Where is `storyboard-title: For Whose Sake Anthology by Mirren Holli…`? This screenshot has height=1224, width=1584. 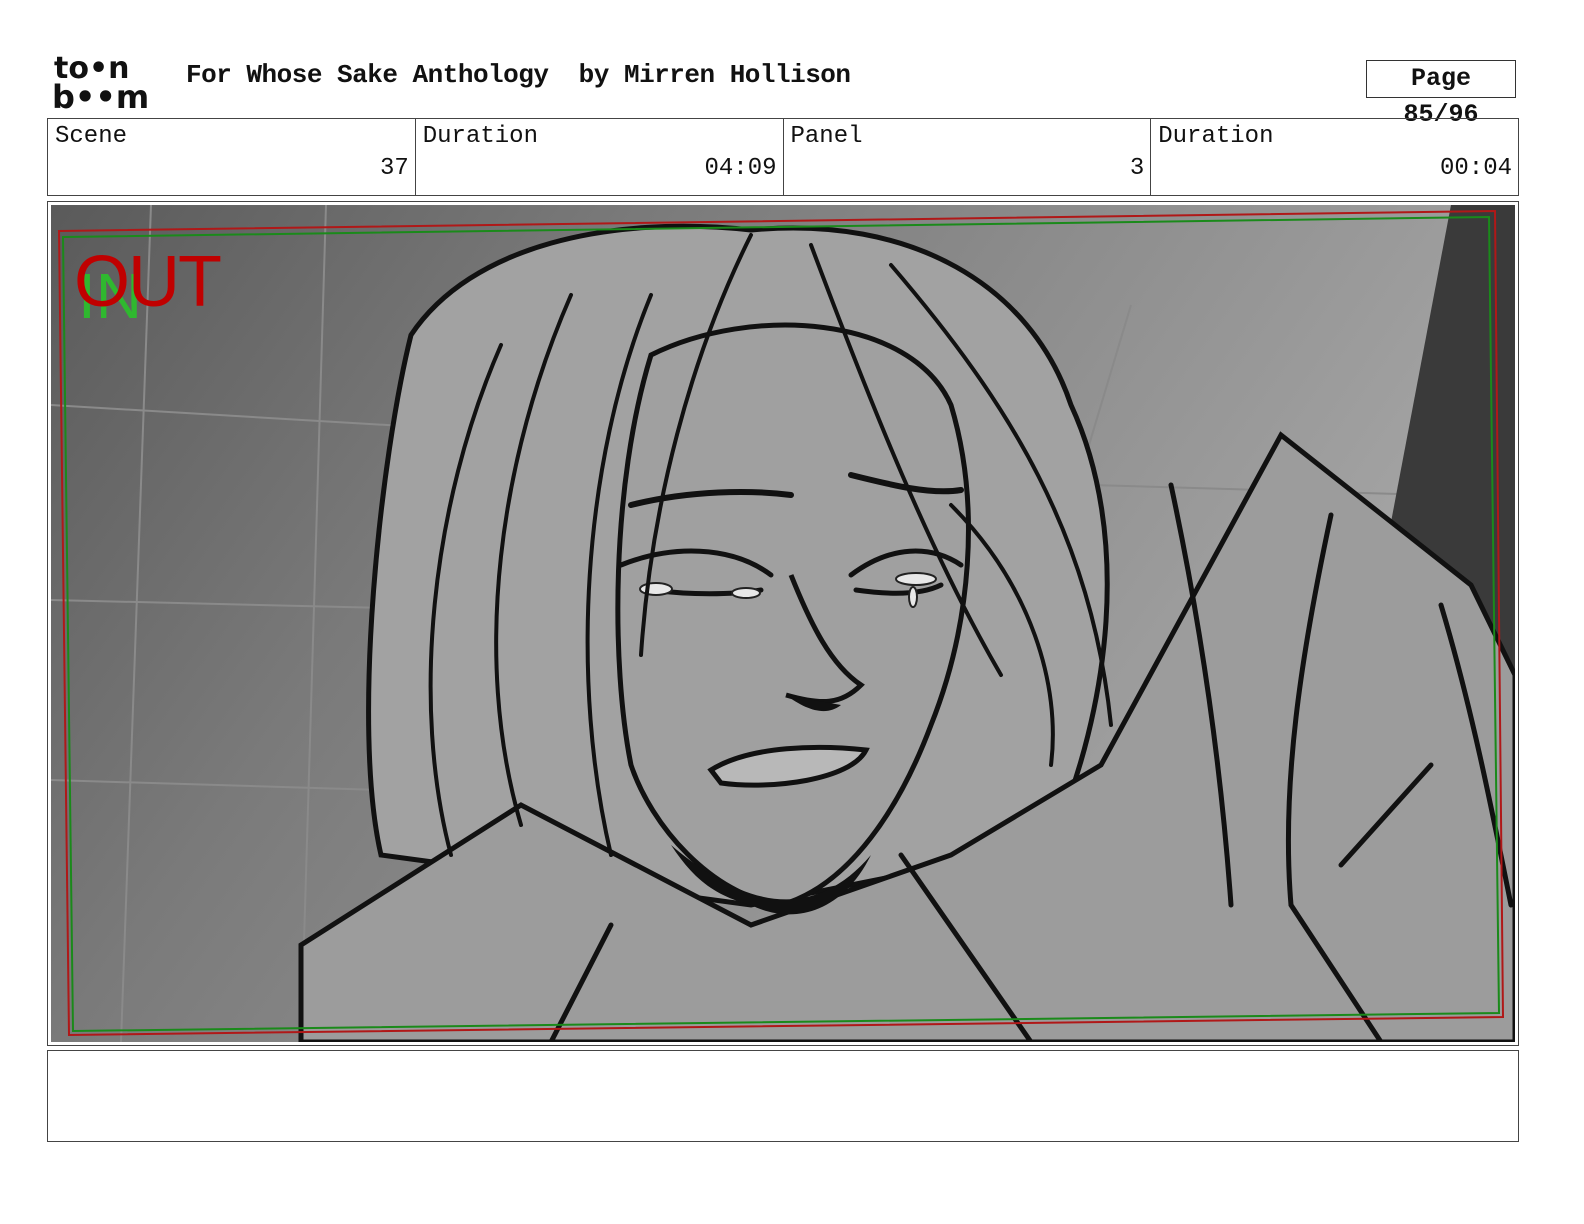 storyboard-title: For Whose Sake Anthology by Mirren Holli… is located at coordinates (518, 75).